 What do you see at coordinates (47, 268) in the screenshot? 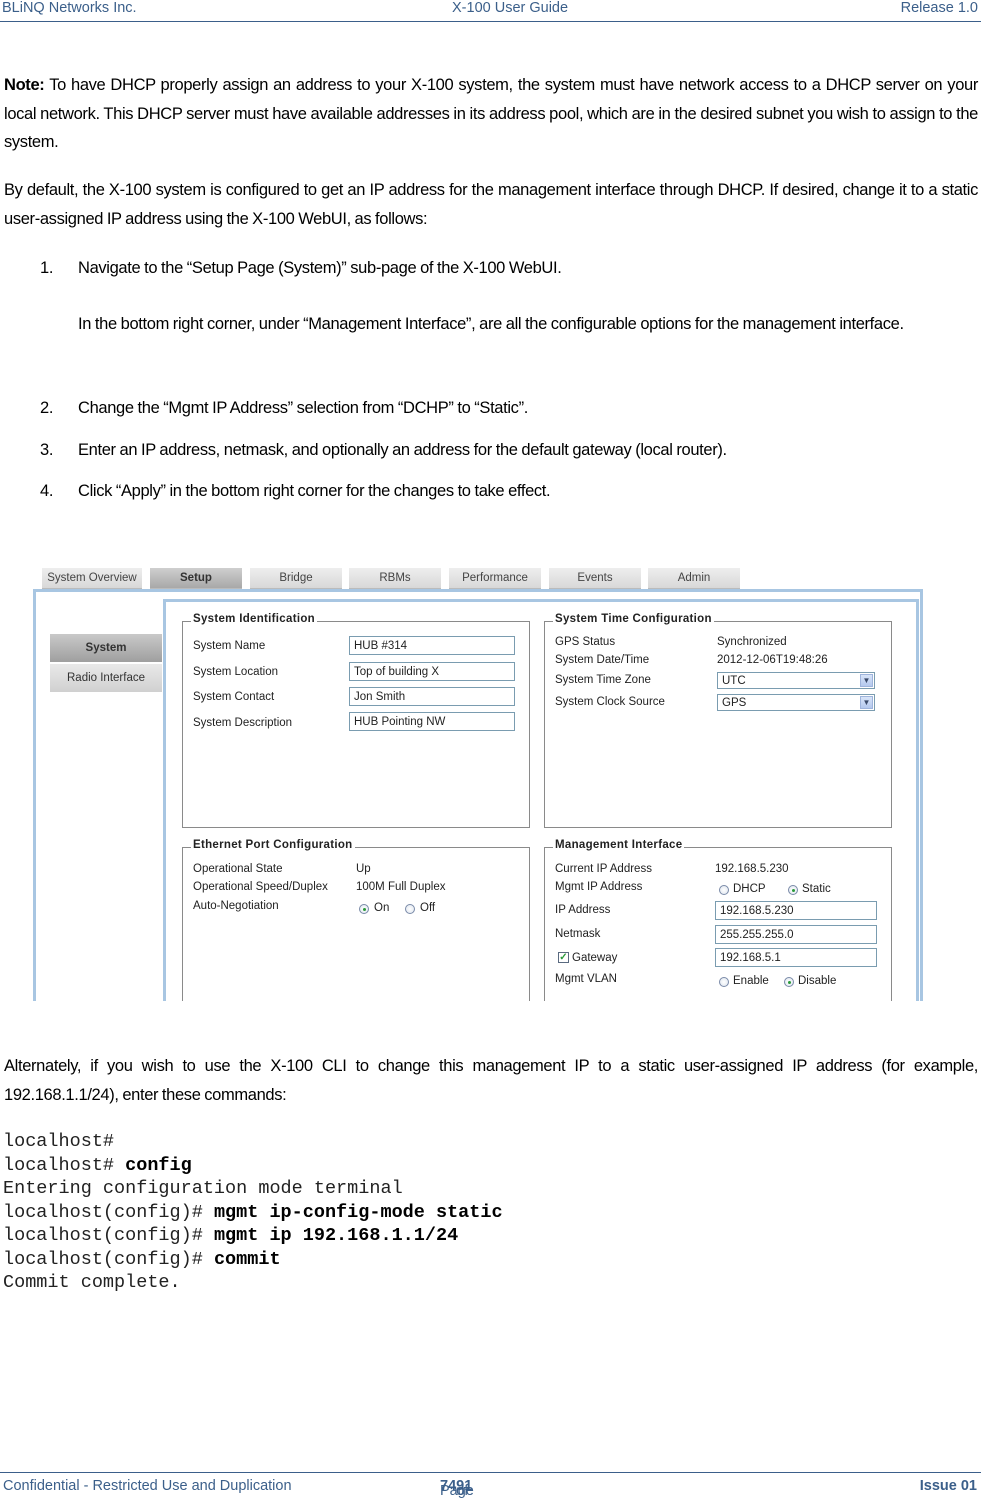
I see `step-number: 1.` at bounding box center [47, 268].